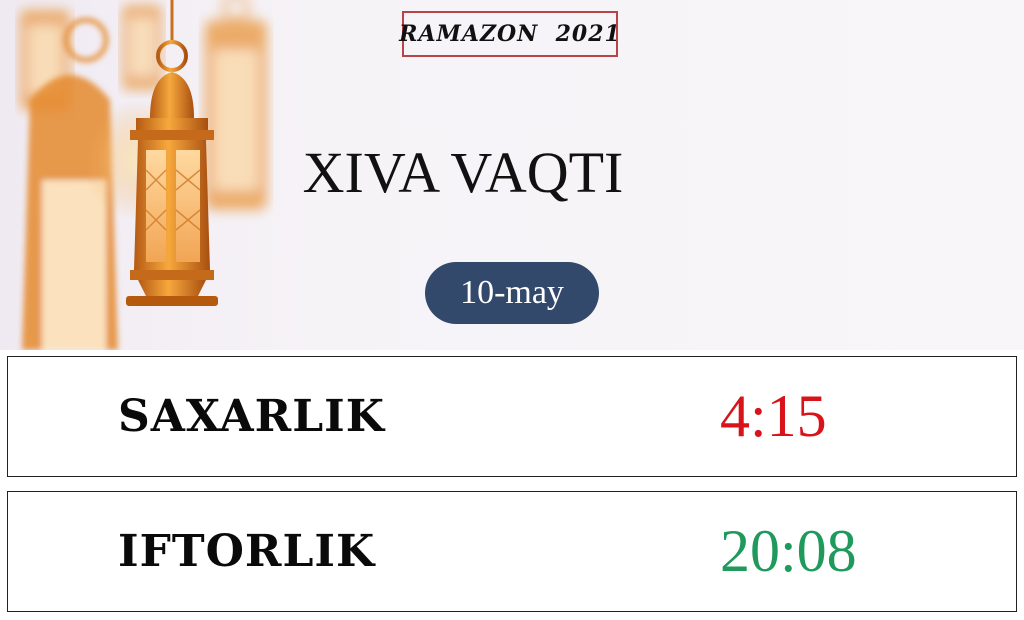 This screenshot has height=620, width=1024. What do you see at coordinates (773, 416) in the screenshot?
I see `saxarlik-time: 4:15` at bounding box center [773, 416].